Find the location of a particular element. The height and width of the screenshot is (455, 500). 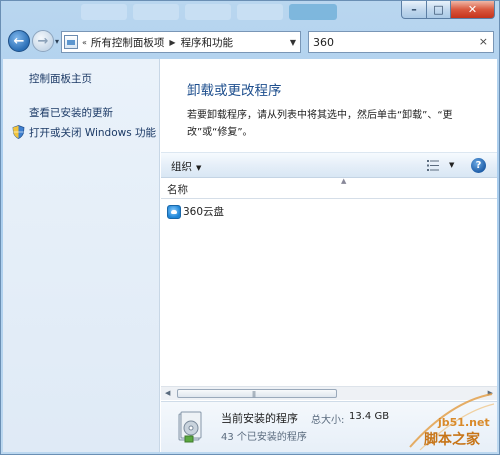

scrollbar-grip-icon: ||| is located at coordinates (254, 394).